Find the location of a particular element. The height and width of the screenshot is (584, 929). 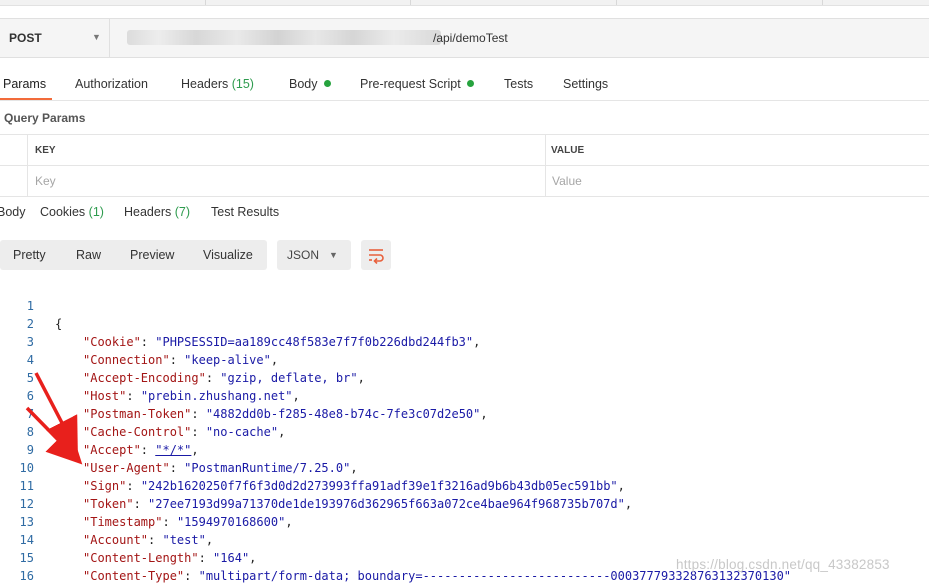

redacted-url-blur is located at coordinates (284, 37).